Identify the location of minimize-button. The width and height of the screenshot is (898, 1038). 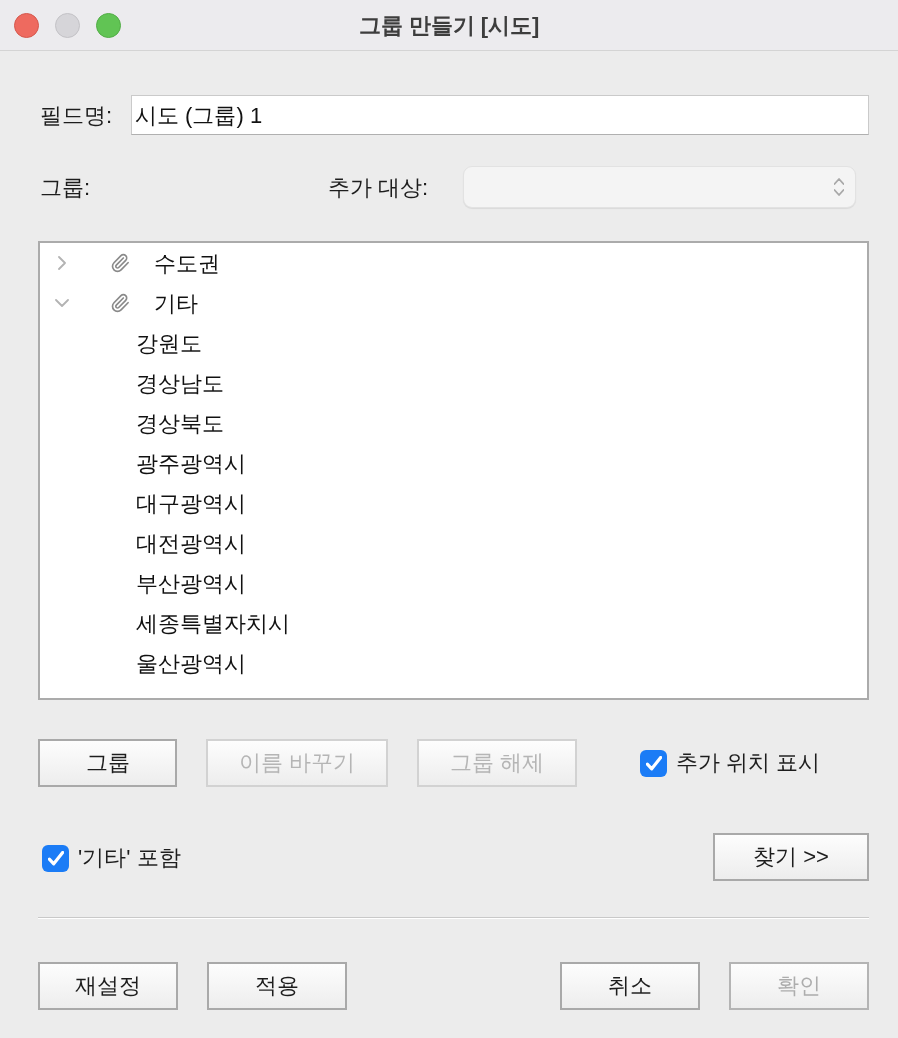
(67, 25).